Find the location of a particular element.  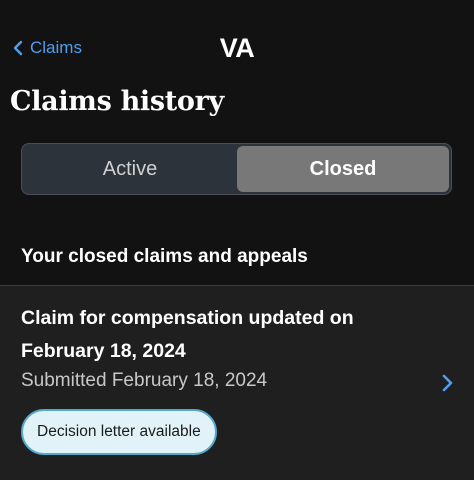

page-title: Claims history is located at coordinates (117, 101).